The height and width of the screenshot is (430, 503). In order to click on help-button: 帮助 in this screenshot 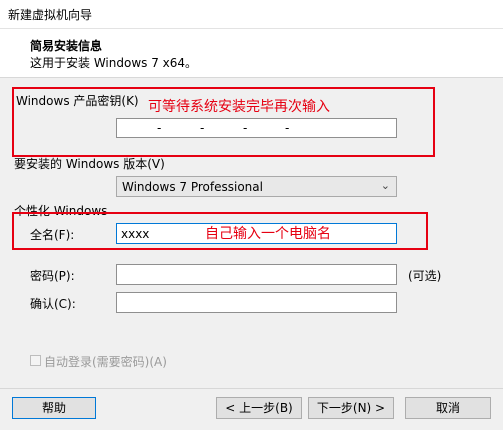, I will do `click(54, 408)`.